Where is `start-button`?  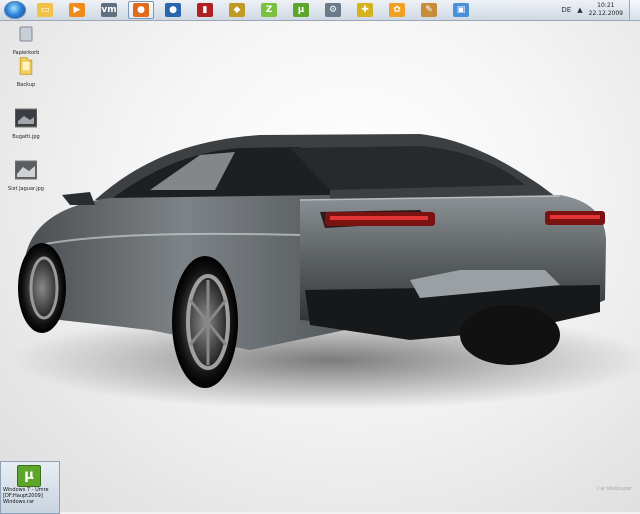
start-button is located at coordinates (15, 10).